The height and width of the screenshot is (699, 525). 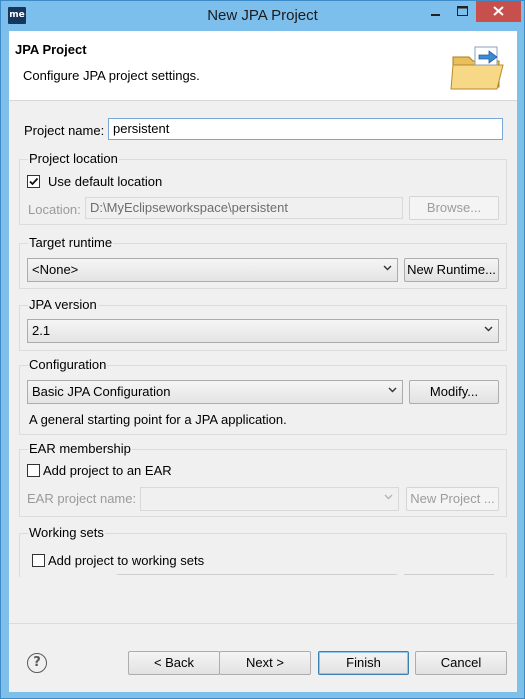 I want to click on add-to-ear-checkbox, so click(x=33, y=470).